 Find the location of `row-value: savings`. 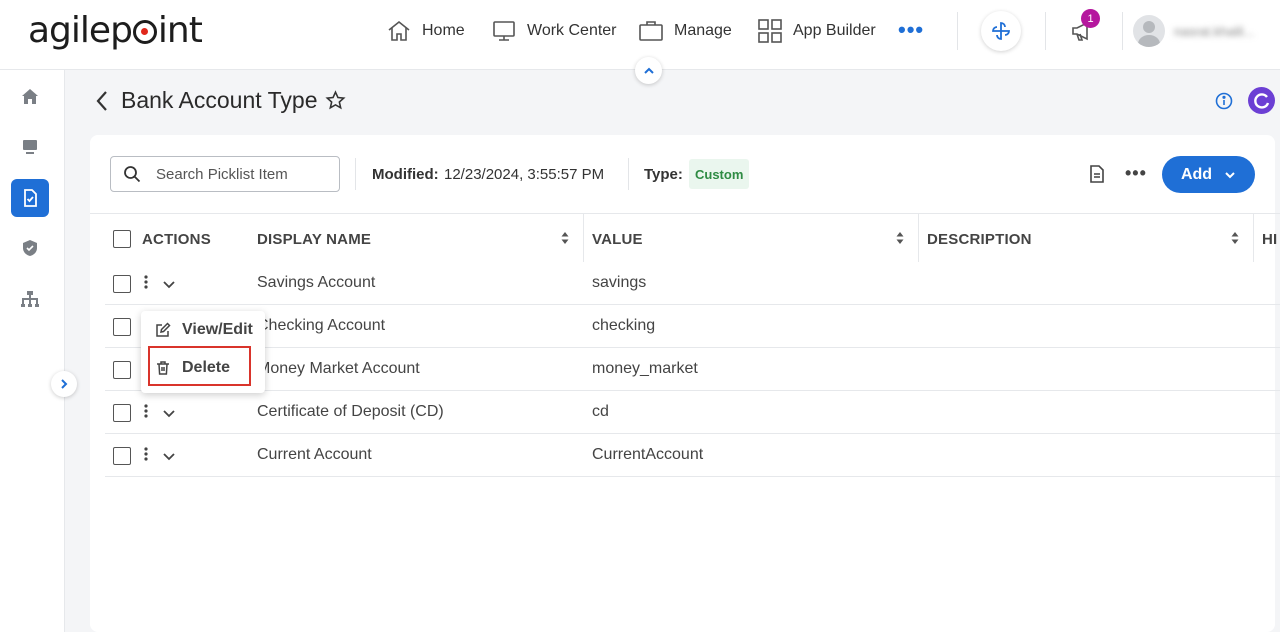

row-value: savings is located at coordinates (619, 282).